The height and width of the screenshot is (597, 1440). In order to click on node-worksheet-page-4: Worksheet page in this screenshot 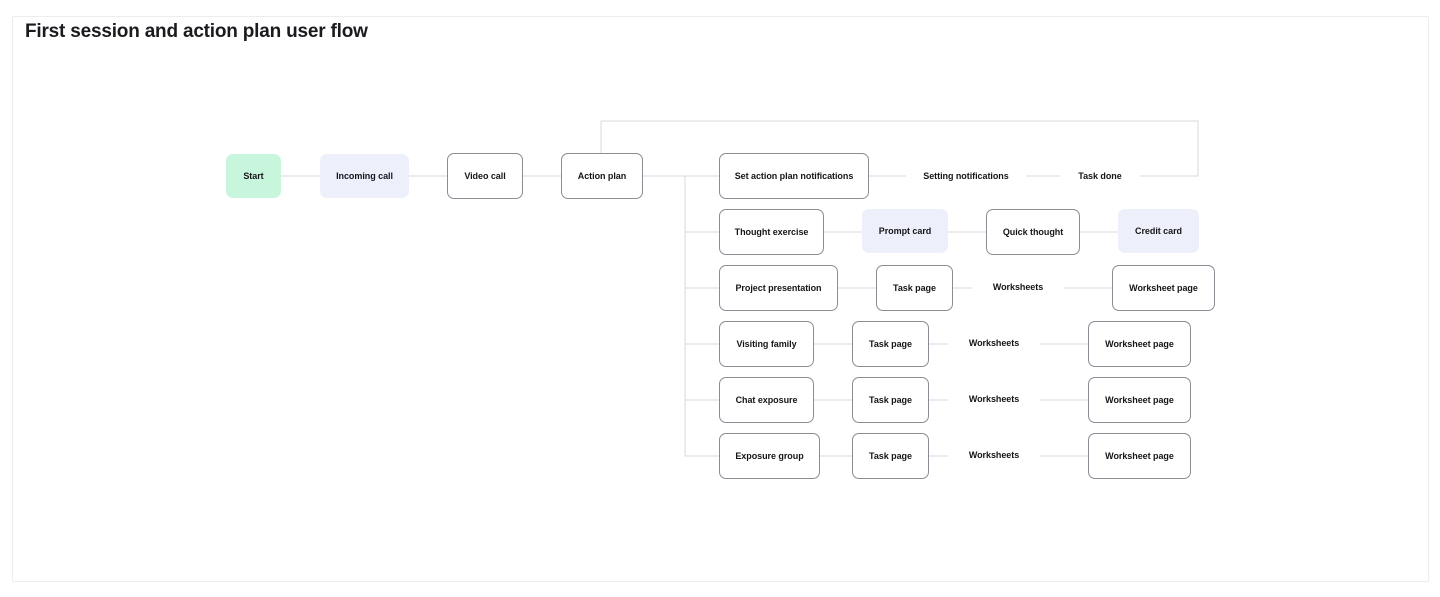, I will do `click(1139, 456)`.